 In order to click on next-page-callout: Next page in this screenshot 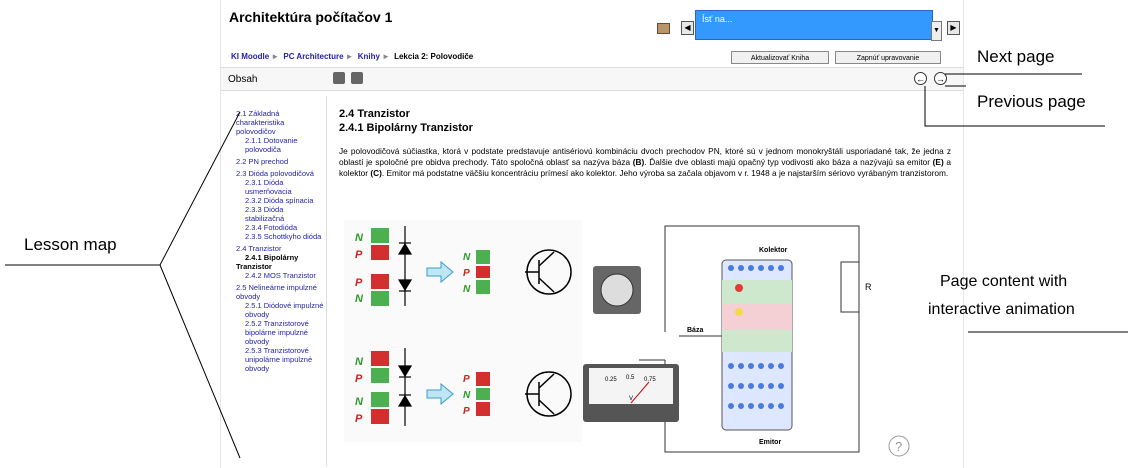, I will do `click(1016, 56)`.